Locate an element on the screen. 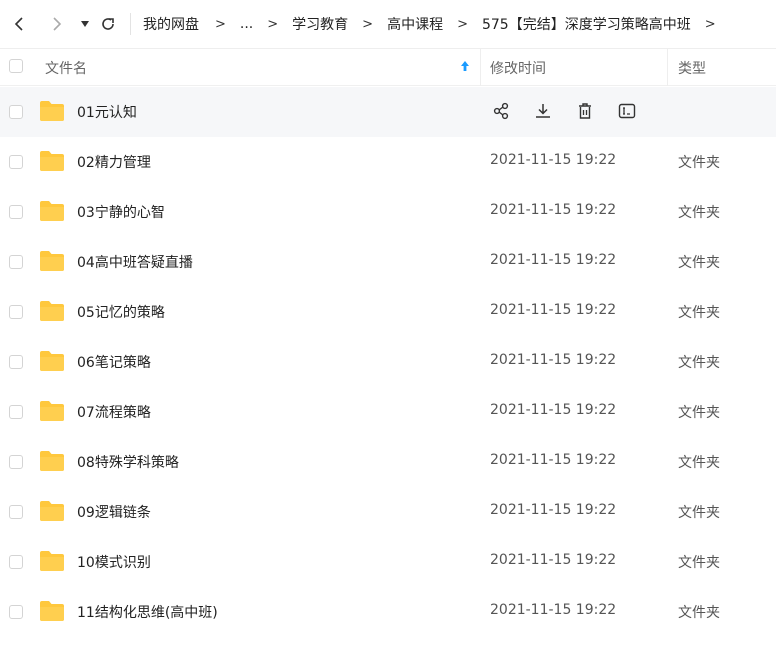 The image size is (776, 649). breadcrumb-item: 学习教育 is located at coordinates (320, 24).